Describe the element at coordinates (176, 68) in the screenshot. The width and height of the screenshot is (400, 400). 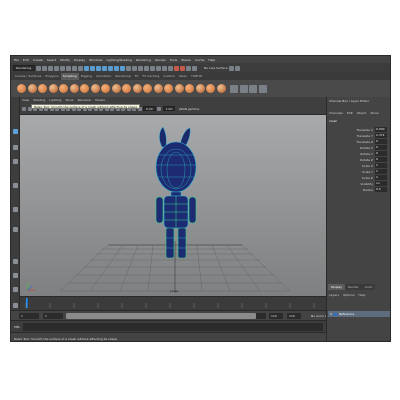
I see `render-frame-icon` at that location.